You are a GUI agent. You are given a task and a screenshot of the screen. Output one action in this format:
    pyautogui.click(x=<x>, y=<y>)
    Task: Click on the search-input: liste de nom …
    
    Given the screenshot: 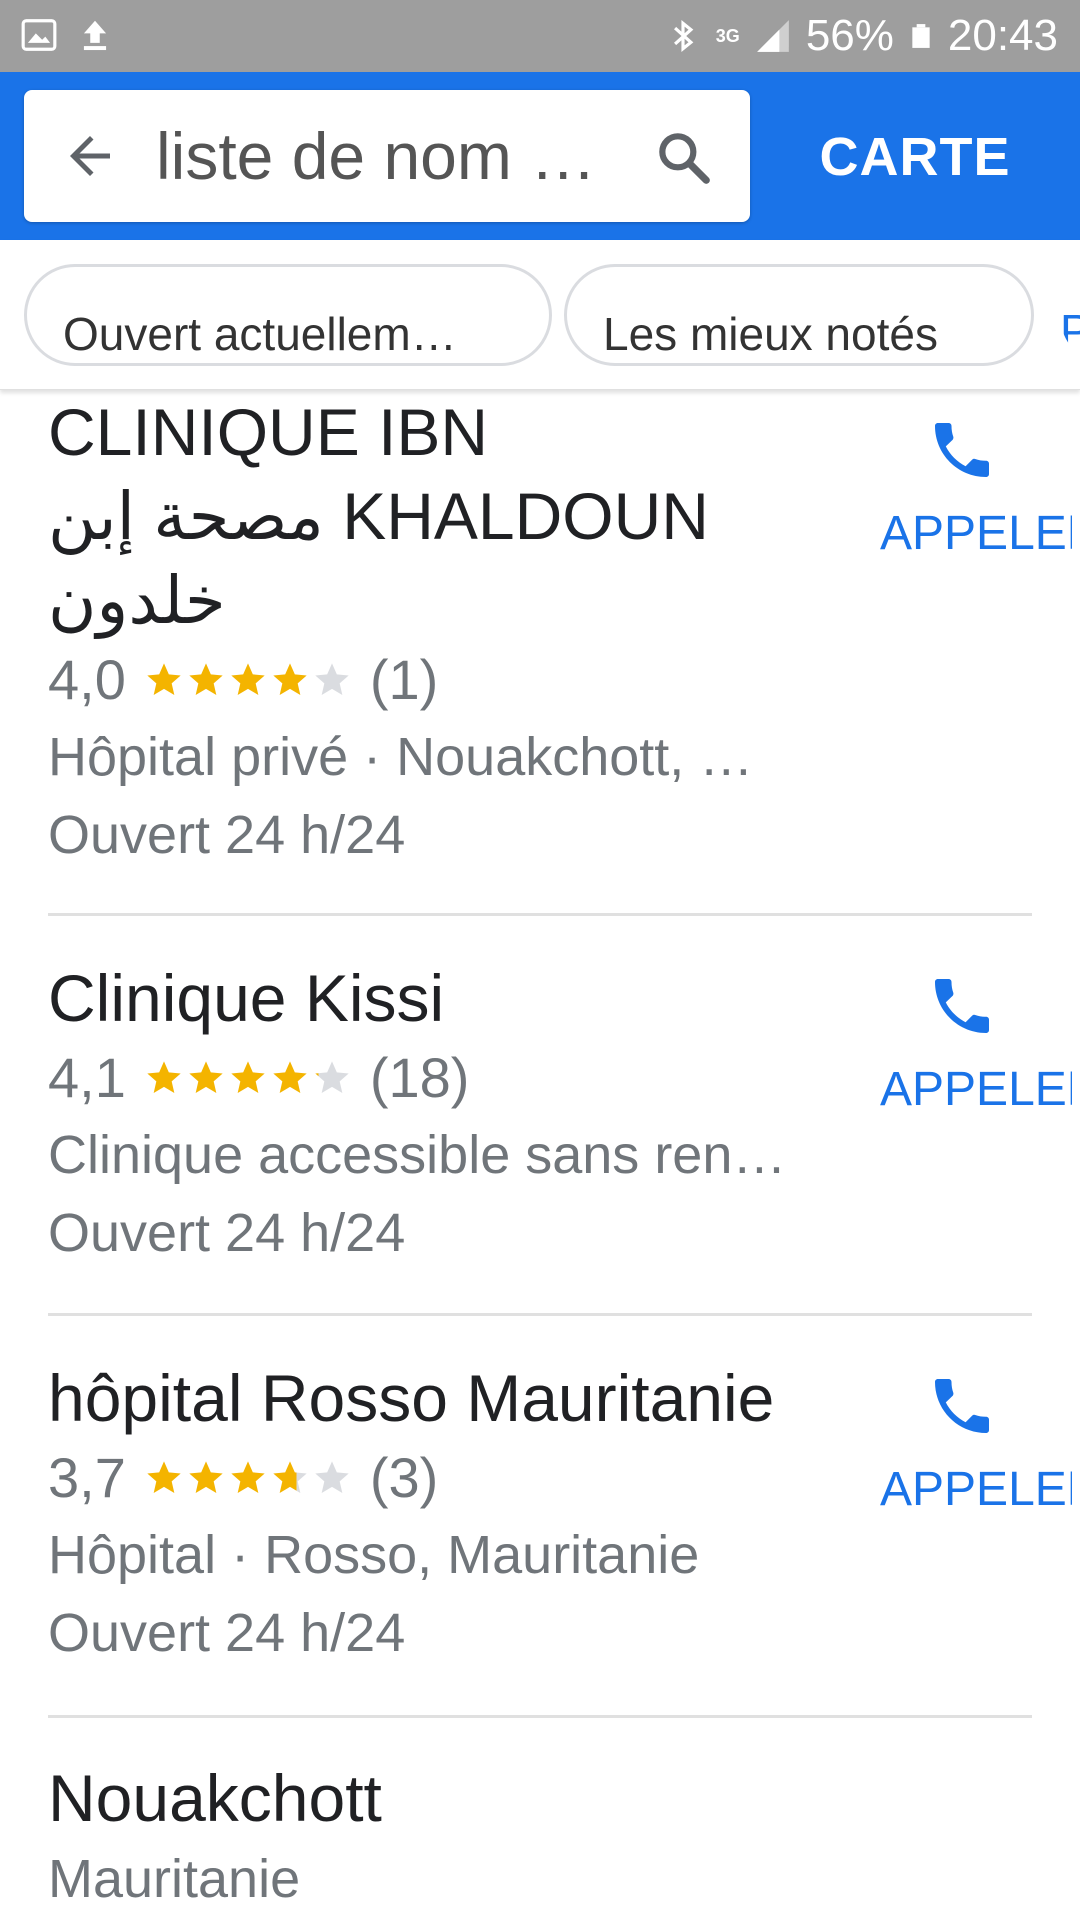 What is the action you would take?
    pyautogui.click(x=396, y=156)
    